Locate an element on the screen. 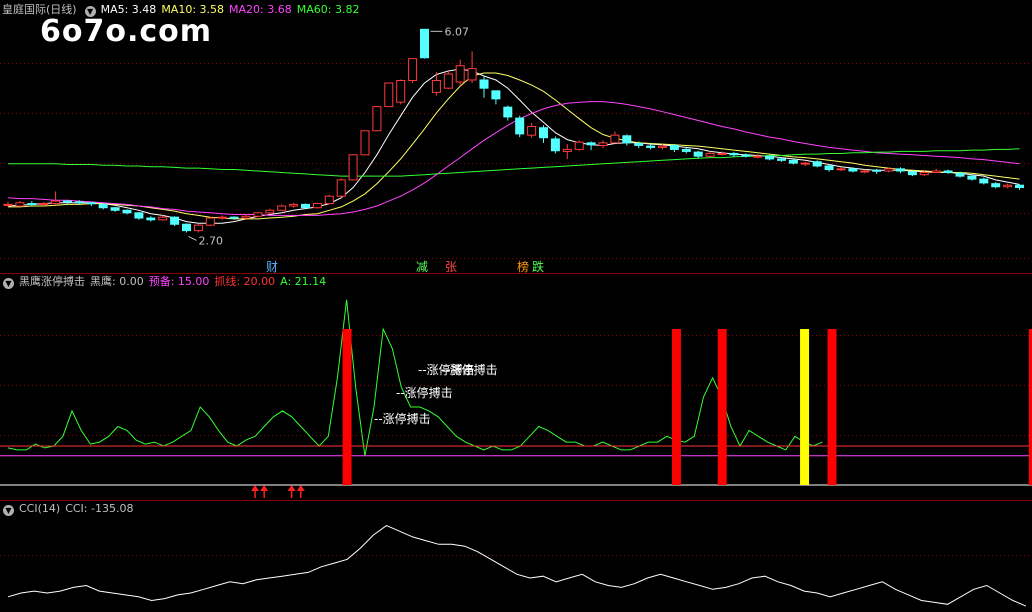 The height and width of the screenshot is (612, 1032). cci-line is located at coordinates (517, 566).